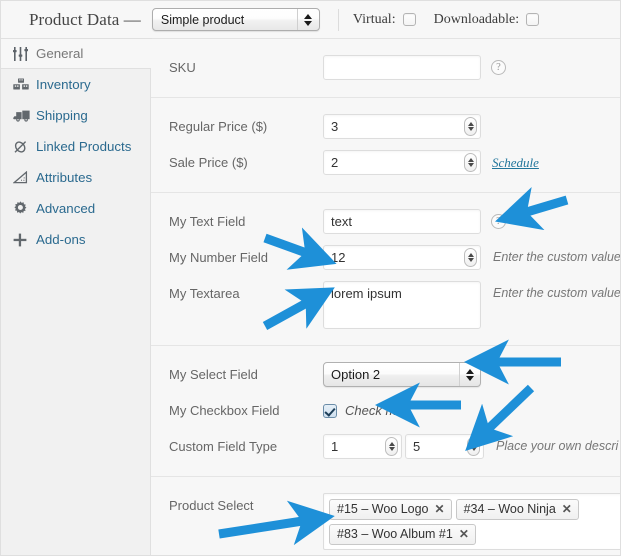 This screenshot has height=556, width=621. I want to click on sidebar-item-shipping: Shipping, so click(75, 115).